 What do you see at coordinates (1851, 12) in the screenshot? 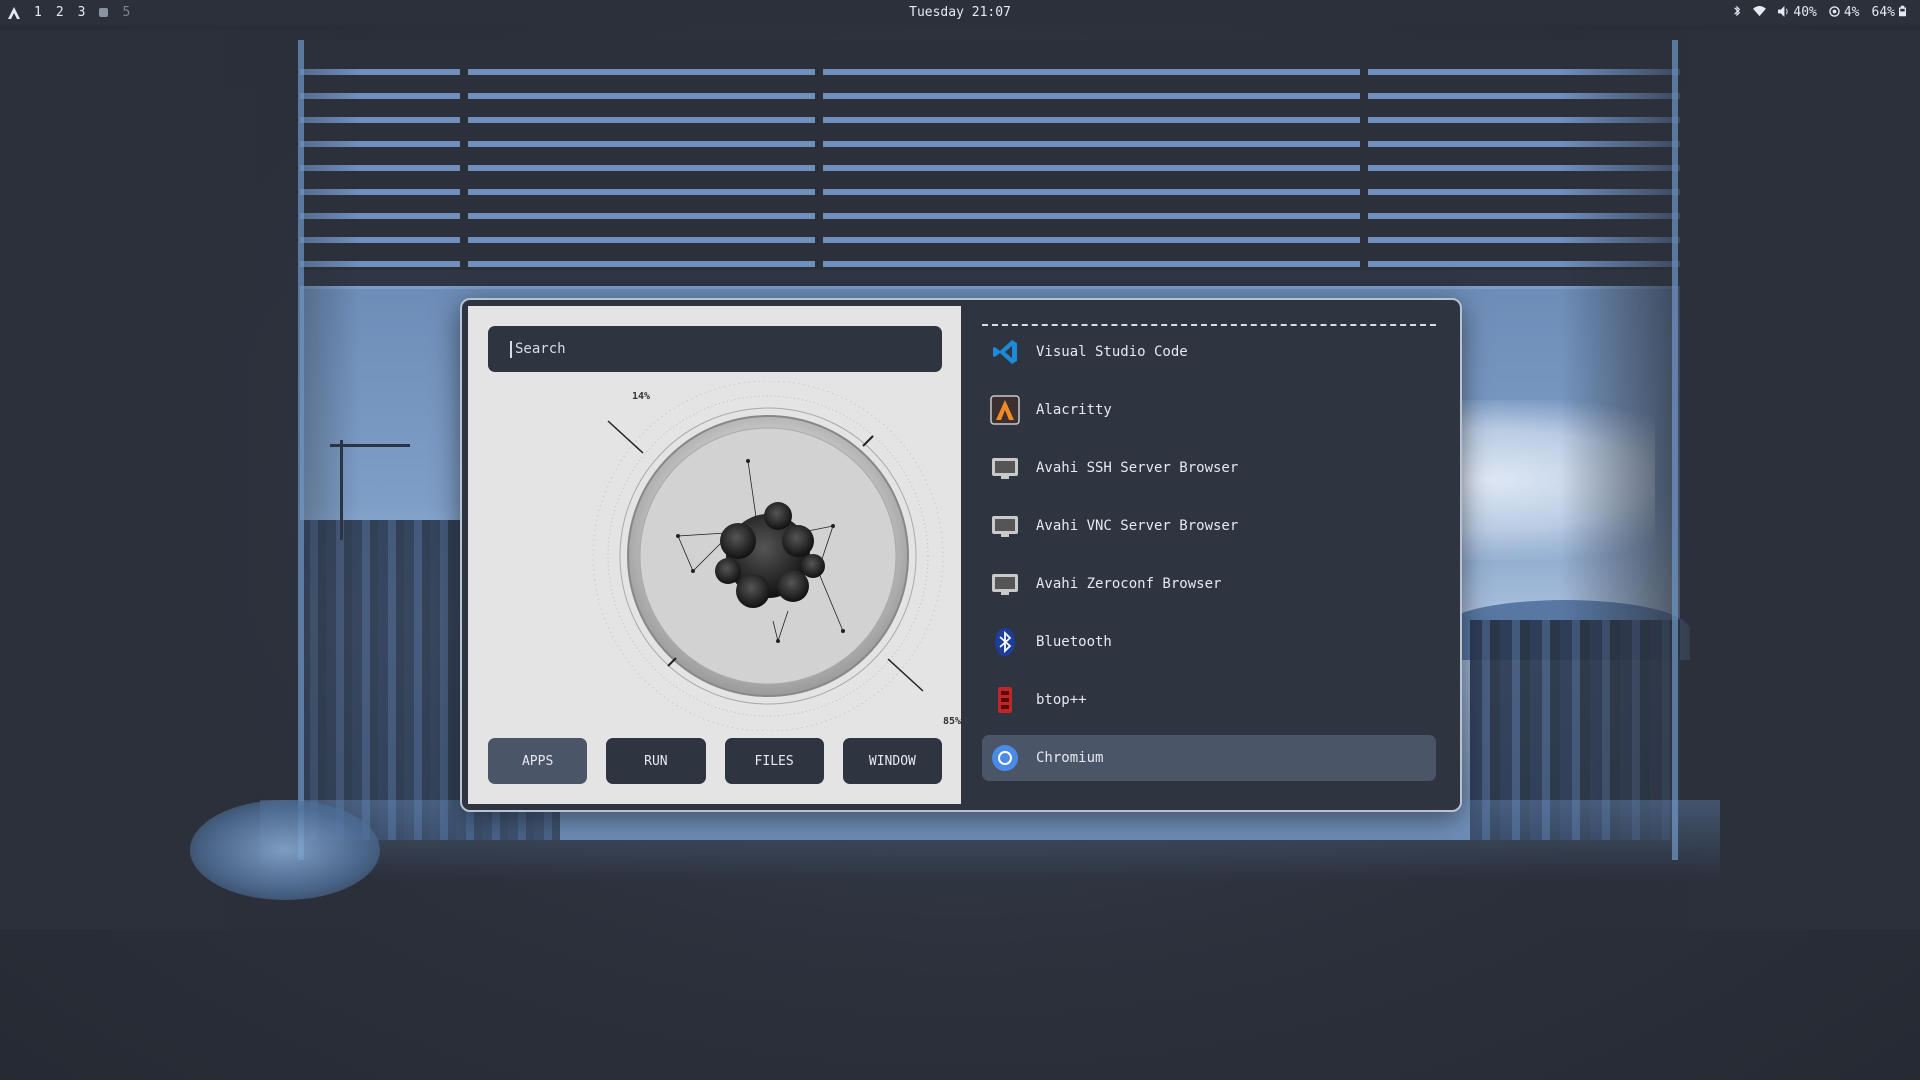
I see `cpu-value: 4%` at bounding box center [1851, 12].